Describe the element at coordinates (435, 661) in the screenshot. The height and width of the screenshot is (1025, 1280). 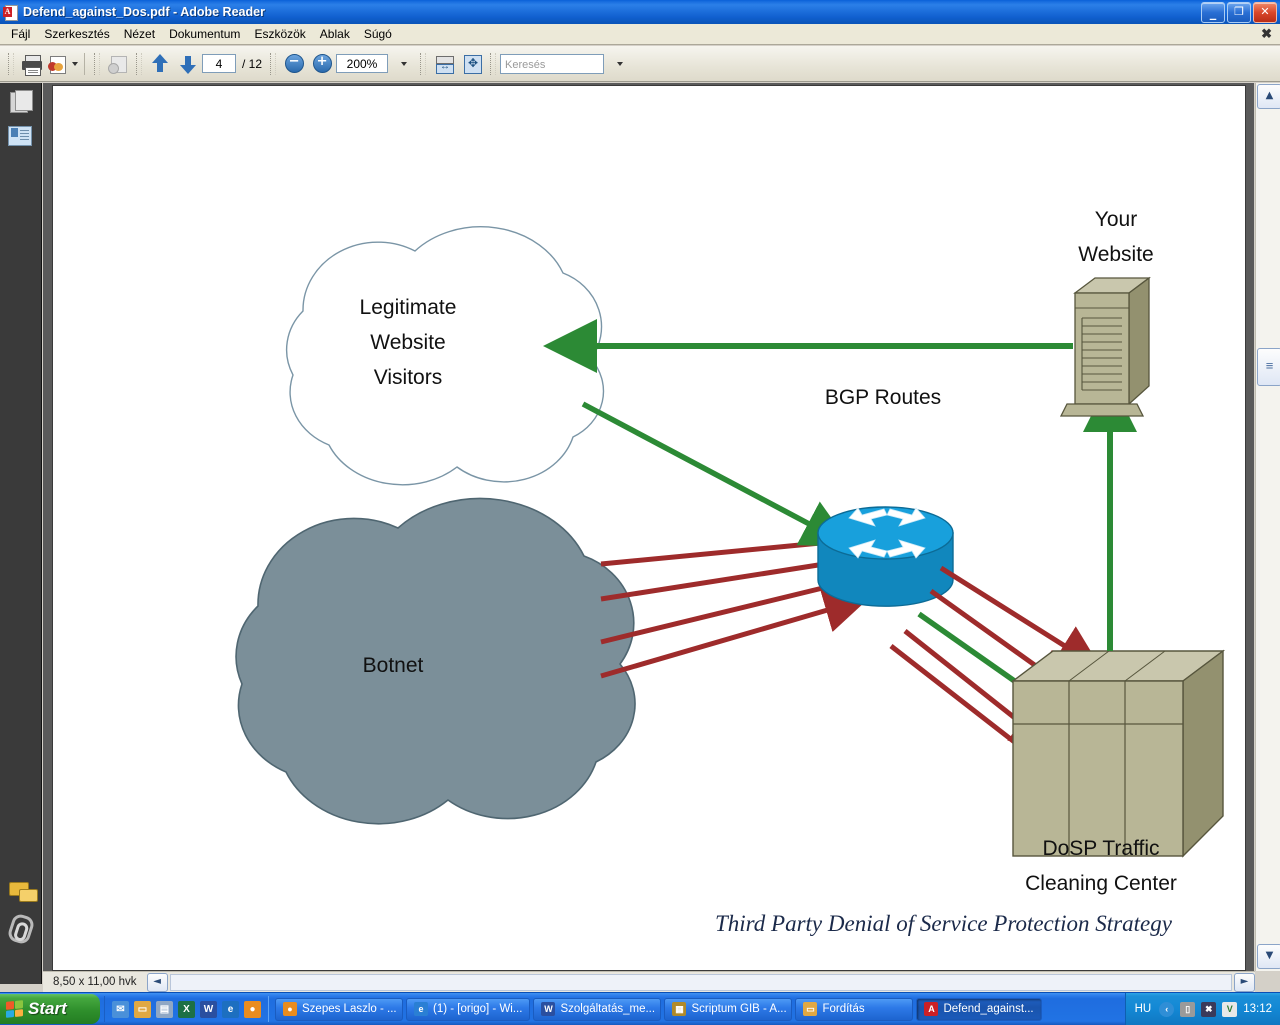
I see `node-botnet-cloud: Botnet` at that location.